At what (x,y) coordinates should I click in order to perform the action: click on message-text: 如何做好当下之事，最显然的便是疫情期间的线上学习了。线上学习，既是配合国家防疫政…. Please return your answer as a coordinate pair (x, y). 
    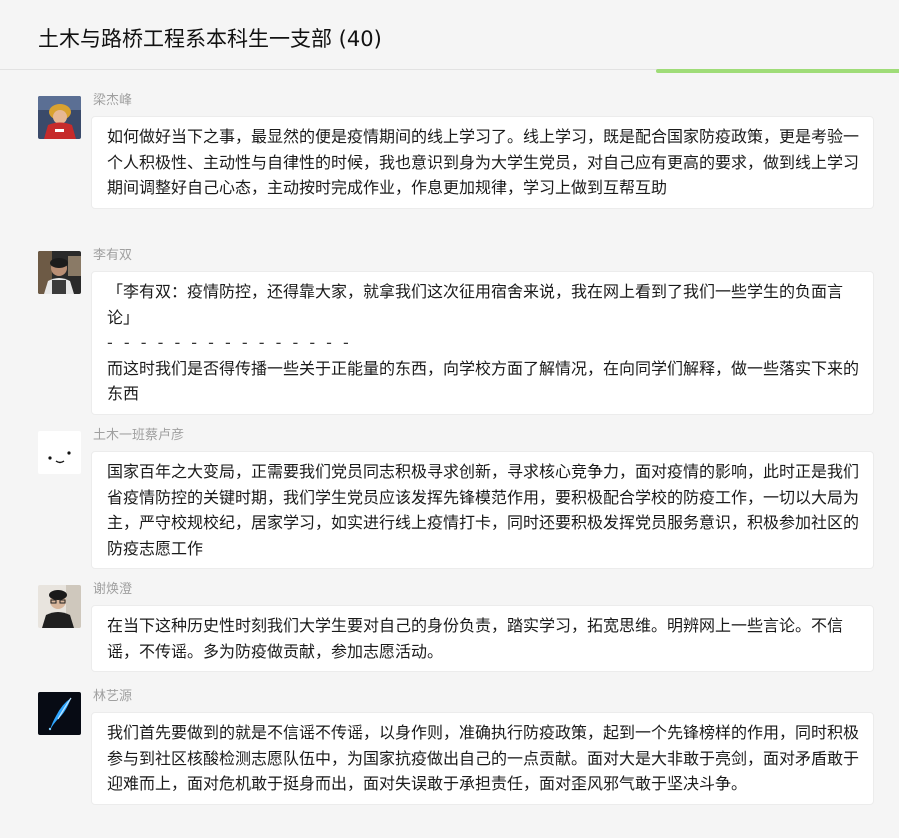
    Looking at the image, I should click on (483, 162).